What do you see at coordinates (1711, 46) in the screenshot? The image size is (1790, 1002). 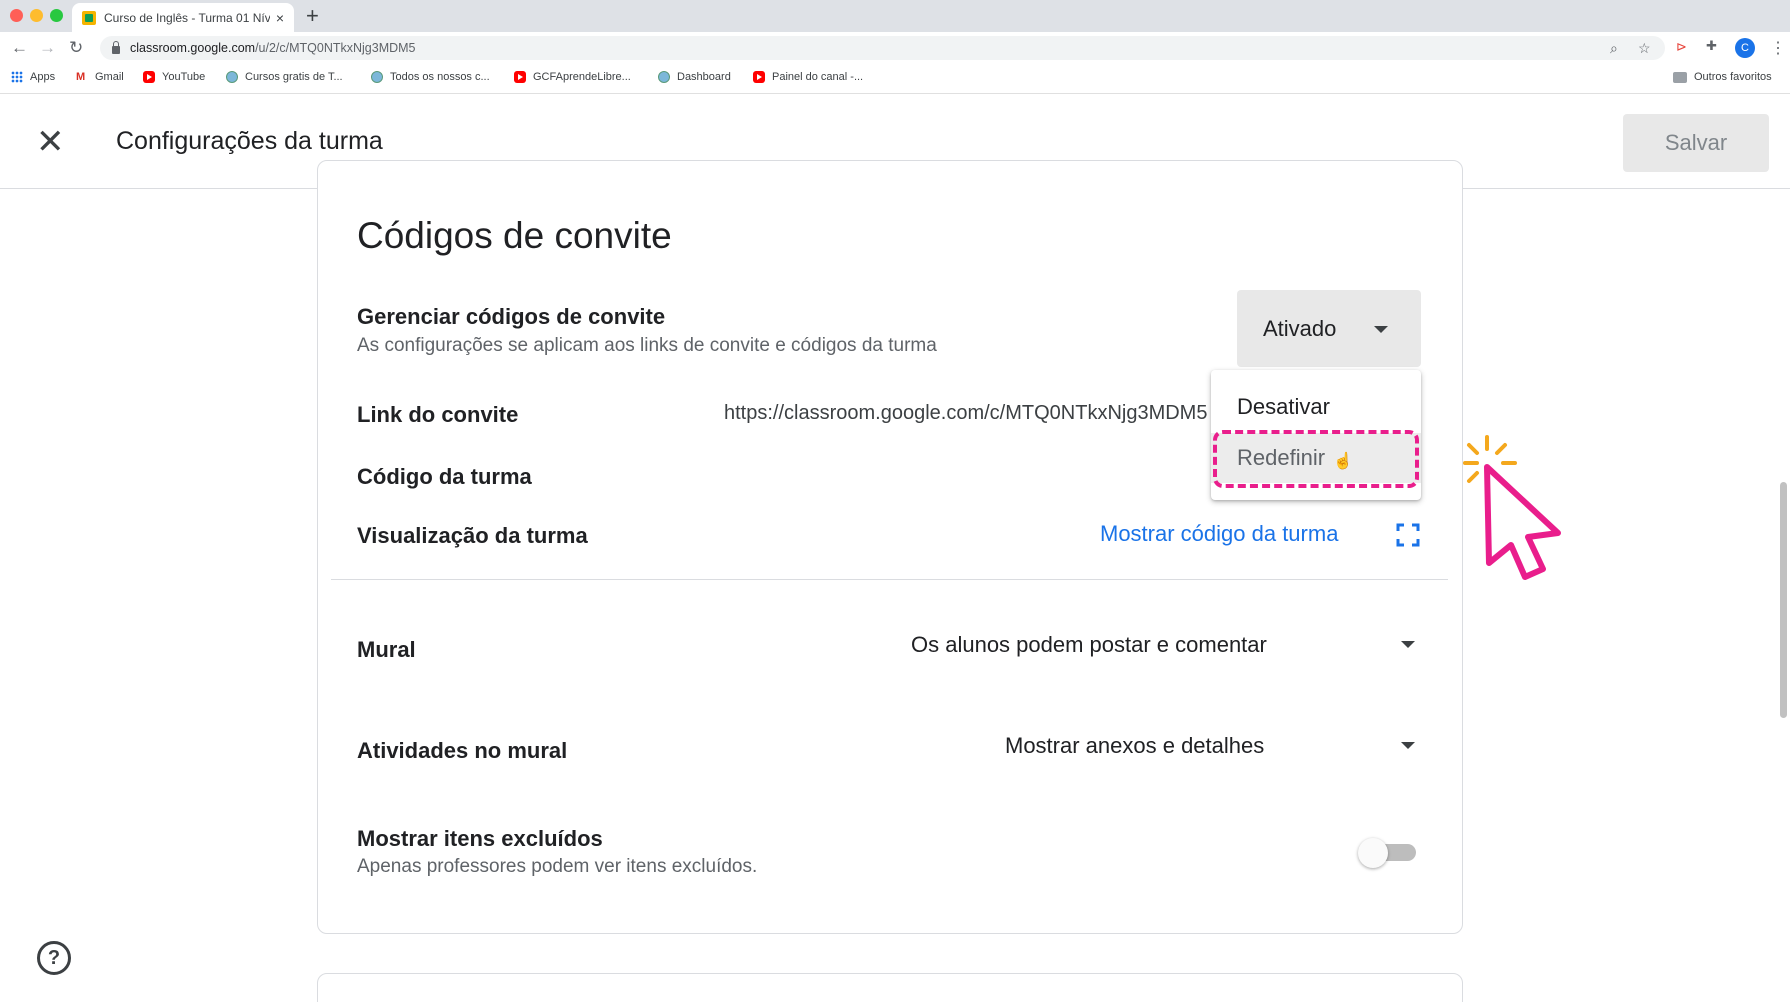 I see `extensions-puzzle-icon: ✚` at bounding box center [1711, 46].